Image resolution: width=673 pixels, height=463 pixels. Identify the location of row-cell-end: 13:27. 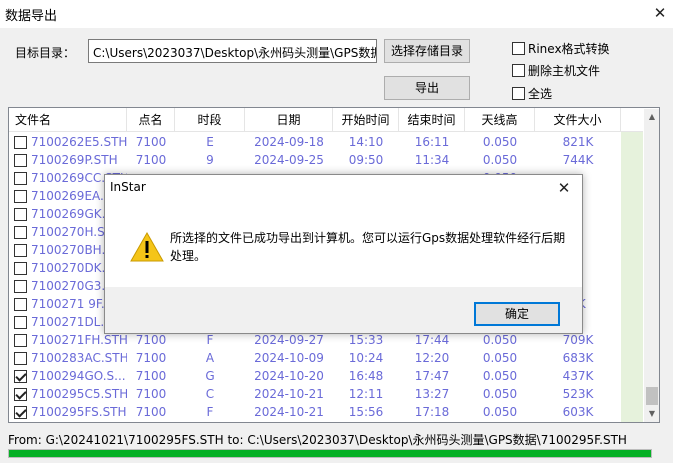
(432, 394).